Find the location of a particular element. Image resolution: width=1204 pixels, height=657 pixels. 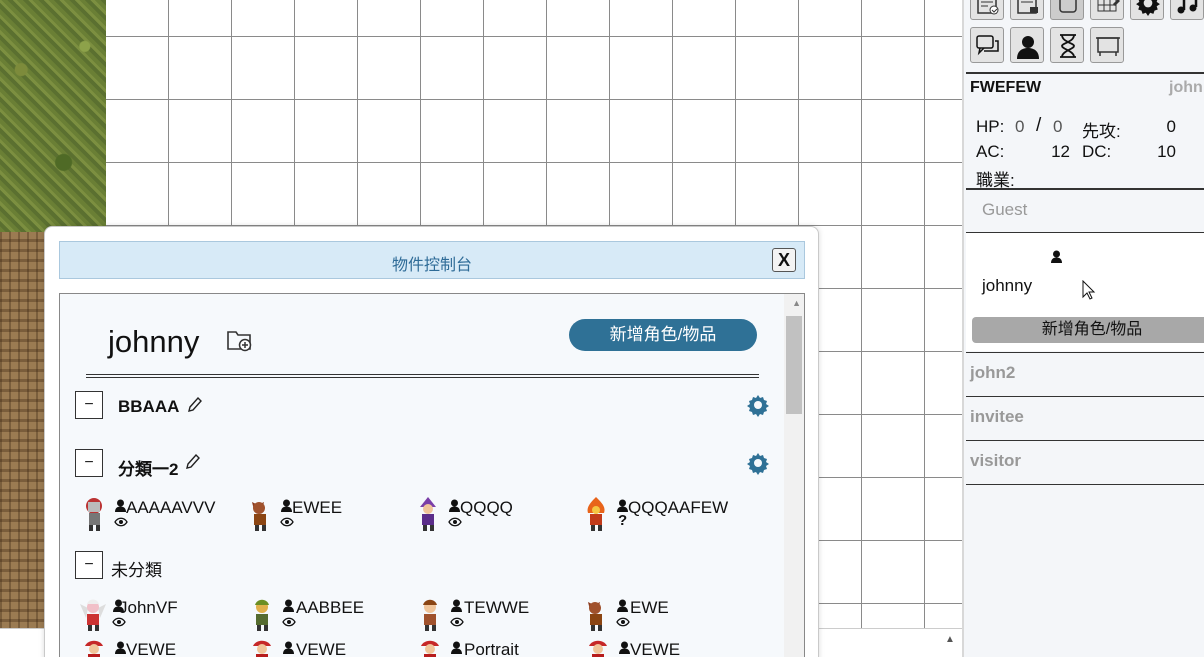

ranger-sprite-icon is located at coordinates (262, 615).